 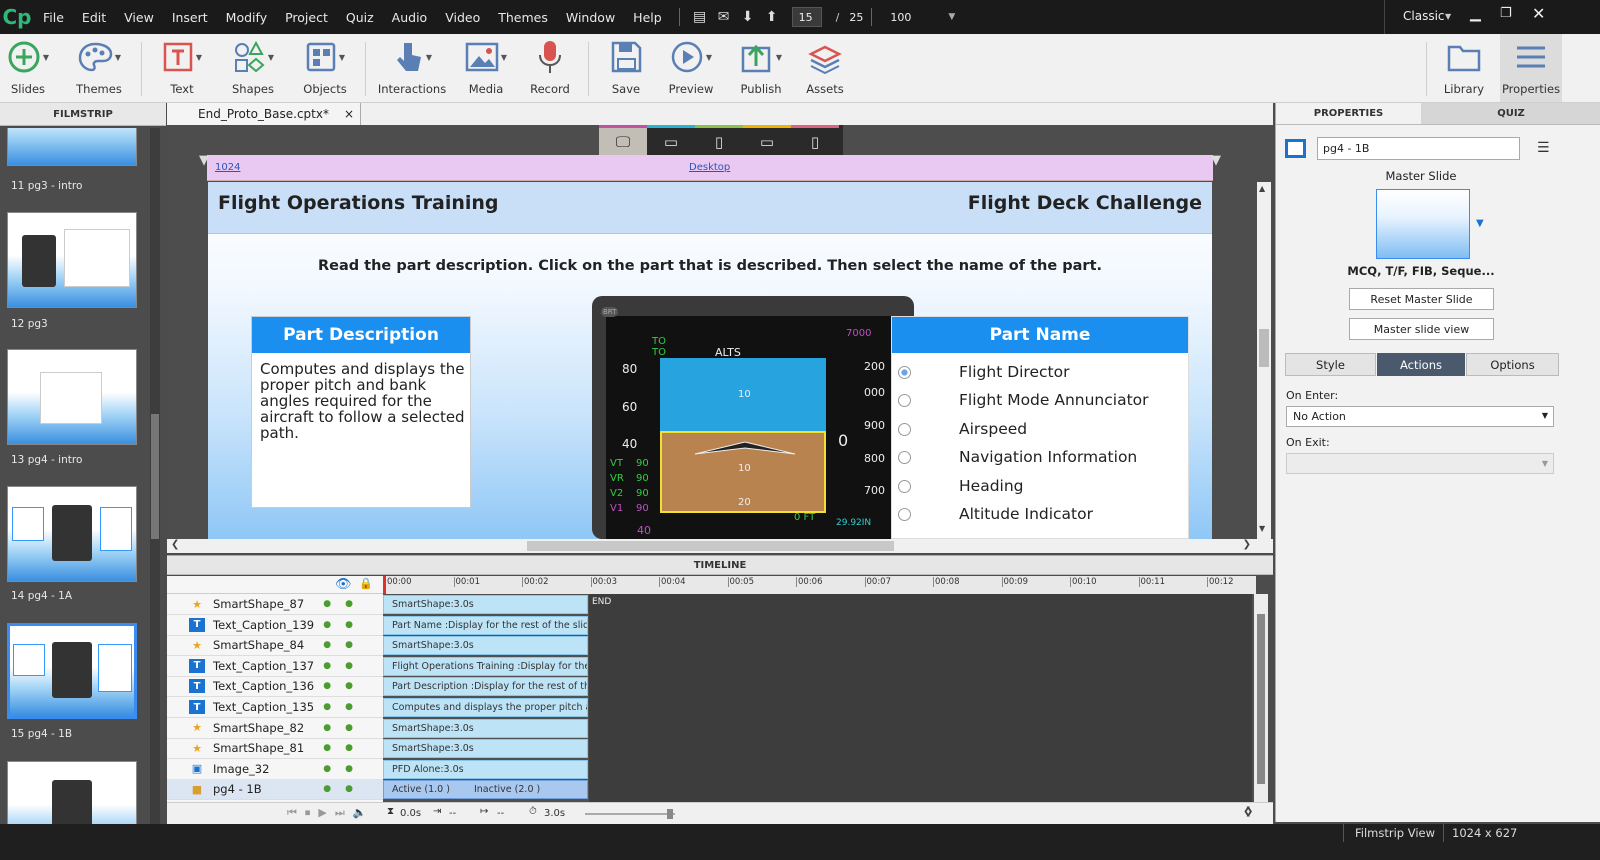 I want to click on timeline-layer-row: T Text_Caption_137 ●●, so click(x=275, y=666).